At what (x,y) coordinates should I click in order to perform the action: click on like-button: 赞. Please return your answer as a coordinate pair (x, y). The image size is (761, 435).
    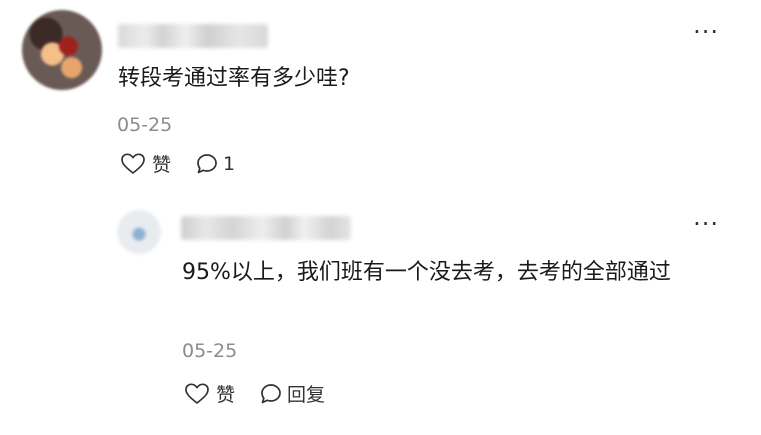
    Looking at the image, I should click on (145, 163).